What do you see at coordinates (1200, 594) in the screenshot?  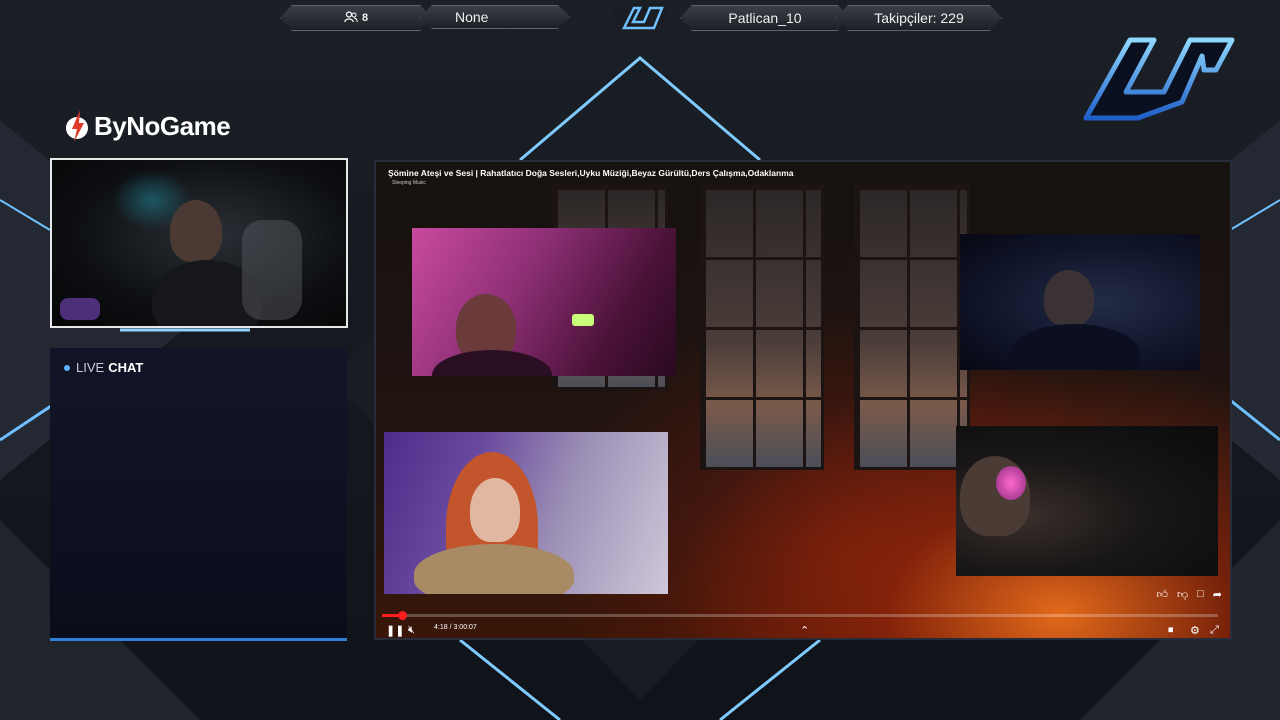 I see `comment-icon: □` at bounding box center [1200, 594].